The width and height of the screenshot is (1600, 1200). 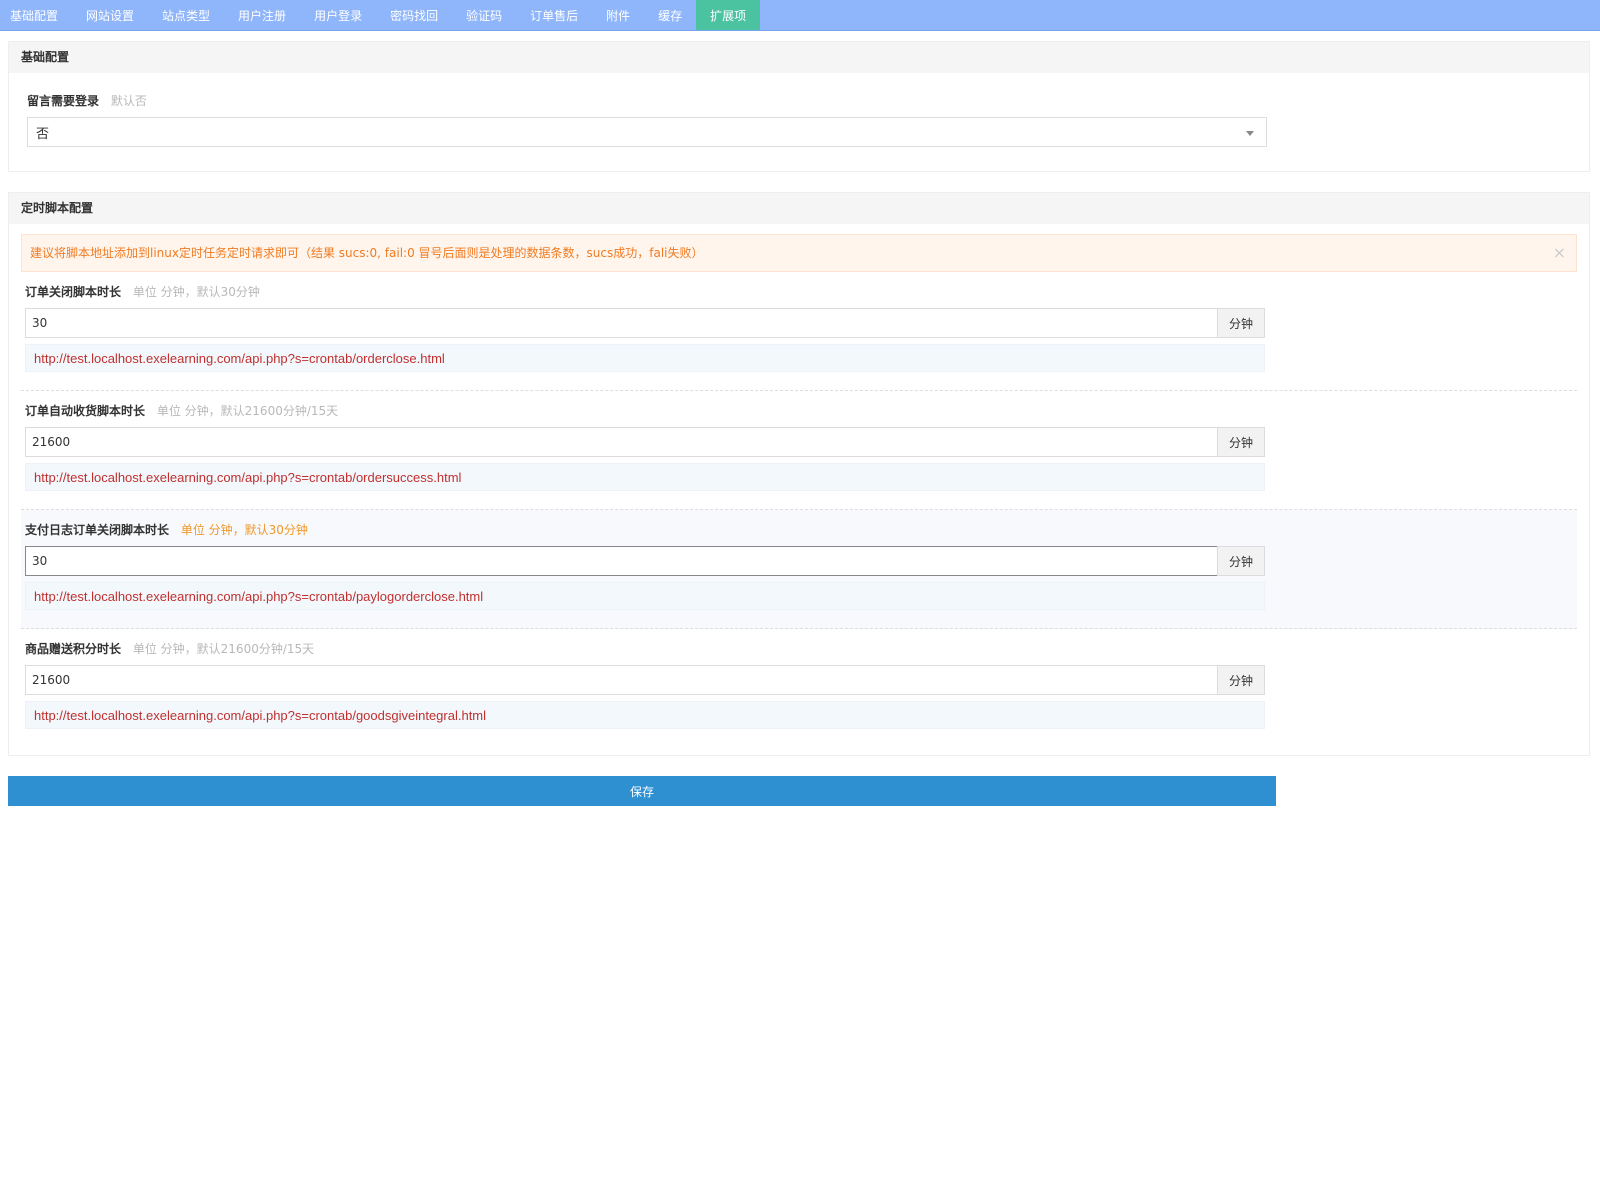 What do you see at coordinates (728, 15) in the screenshot?
I see `tab-extensions: 扩展项` at bounding box center [728, 15].